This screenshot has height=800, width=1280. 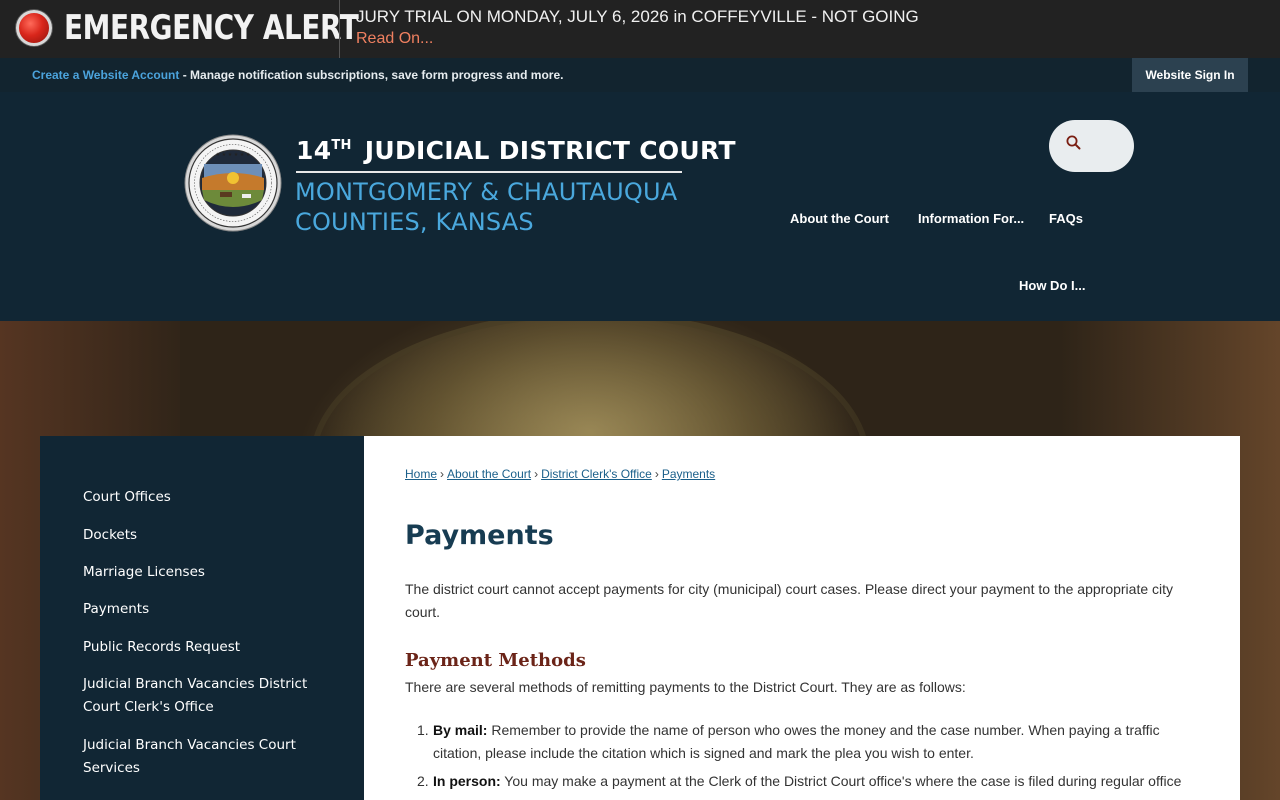 What do you see at coordinates (339, 29) in the screenshot?
I see `alert-divider` at bounding box center [339, 29].